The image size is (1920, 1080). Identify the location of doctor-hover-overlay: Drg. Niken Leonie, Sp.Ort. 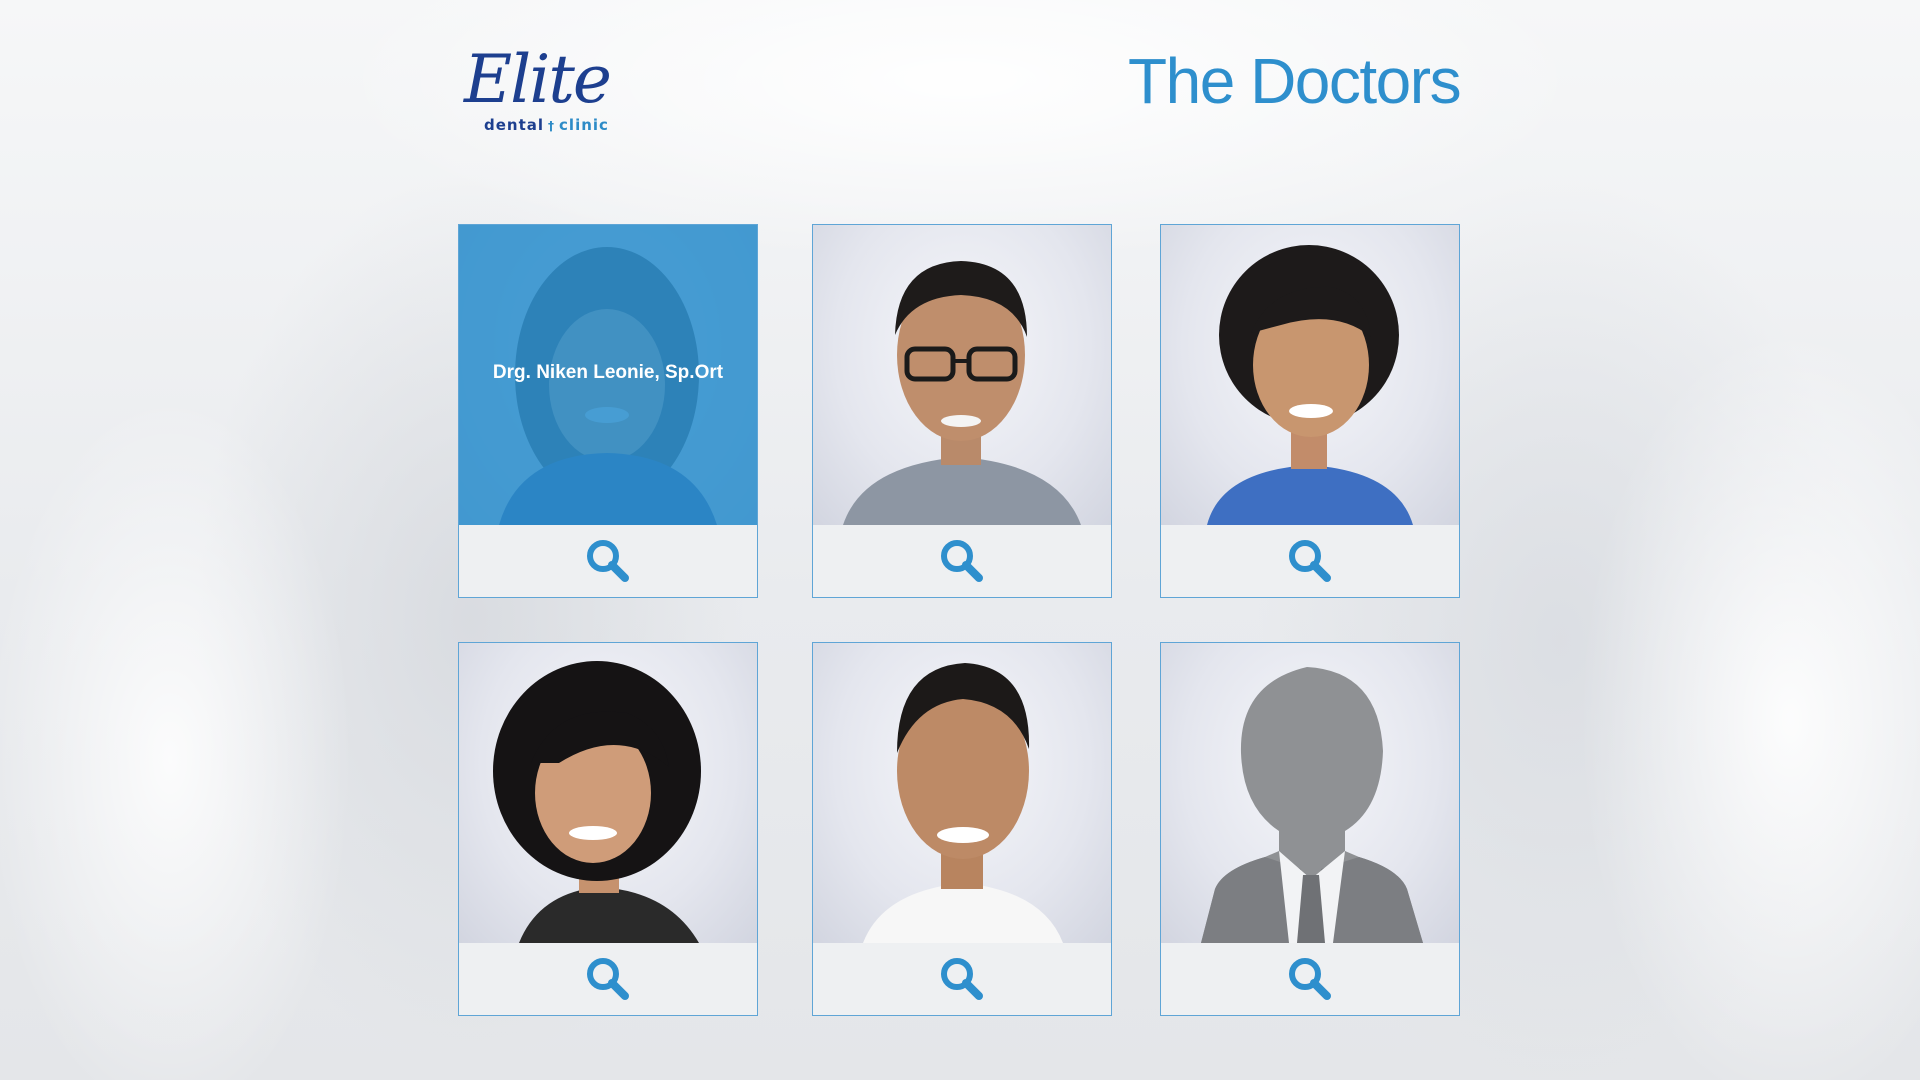
(608, 375).